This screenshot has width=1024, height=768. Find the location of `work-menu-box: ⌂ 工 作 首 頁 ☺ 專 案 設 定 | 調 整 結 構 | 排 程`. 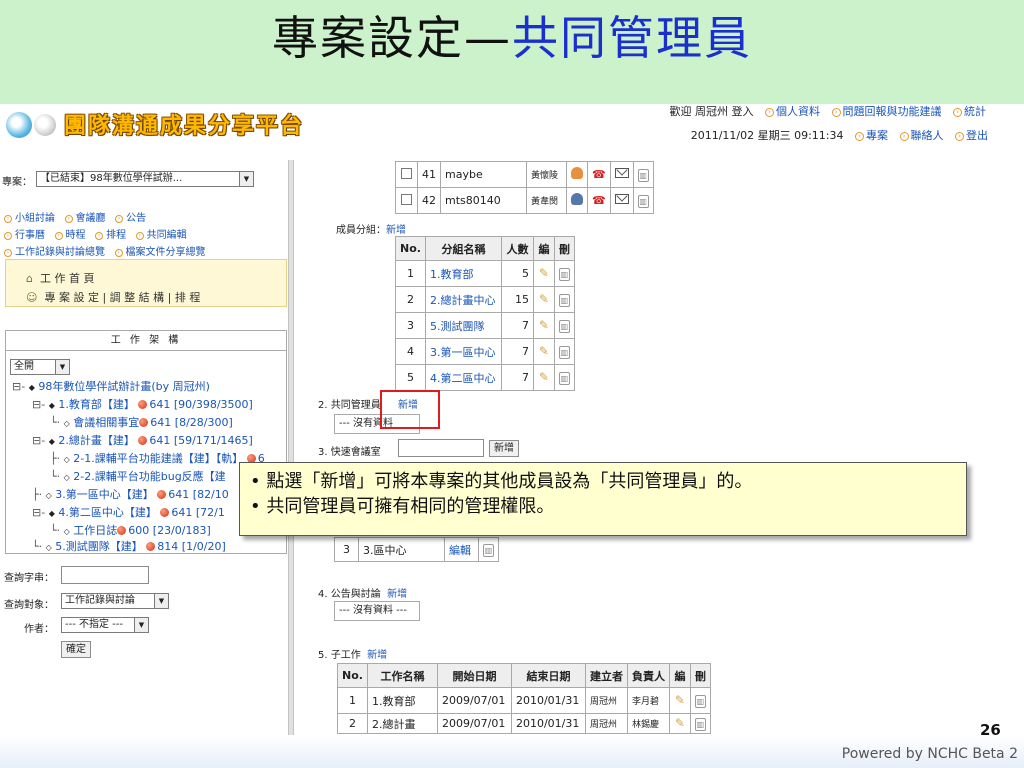

work-menu-box: ⌂ 工 作 首 頁 ☺ 專 案 設 定 | 調 整 結 構 | 排 程 is located at coordinates (146, 283).